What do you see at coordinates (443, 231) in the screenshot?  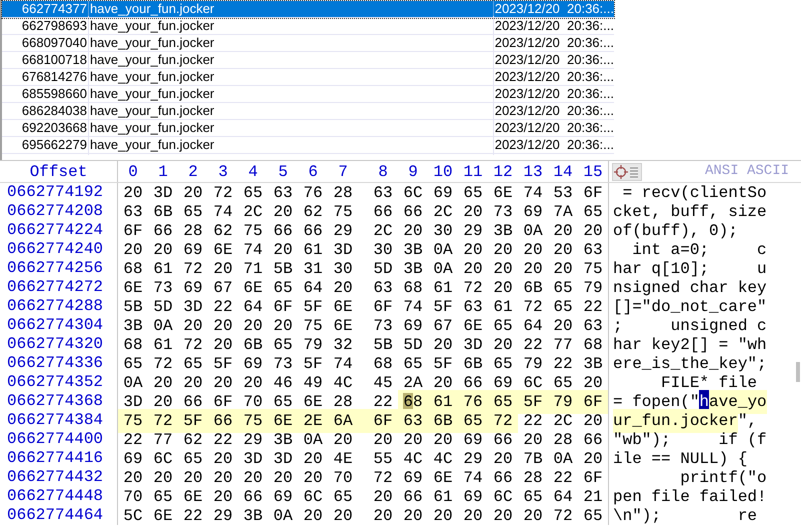 I see `hex-byte: 30` at bounding box center [443, 231].